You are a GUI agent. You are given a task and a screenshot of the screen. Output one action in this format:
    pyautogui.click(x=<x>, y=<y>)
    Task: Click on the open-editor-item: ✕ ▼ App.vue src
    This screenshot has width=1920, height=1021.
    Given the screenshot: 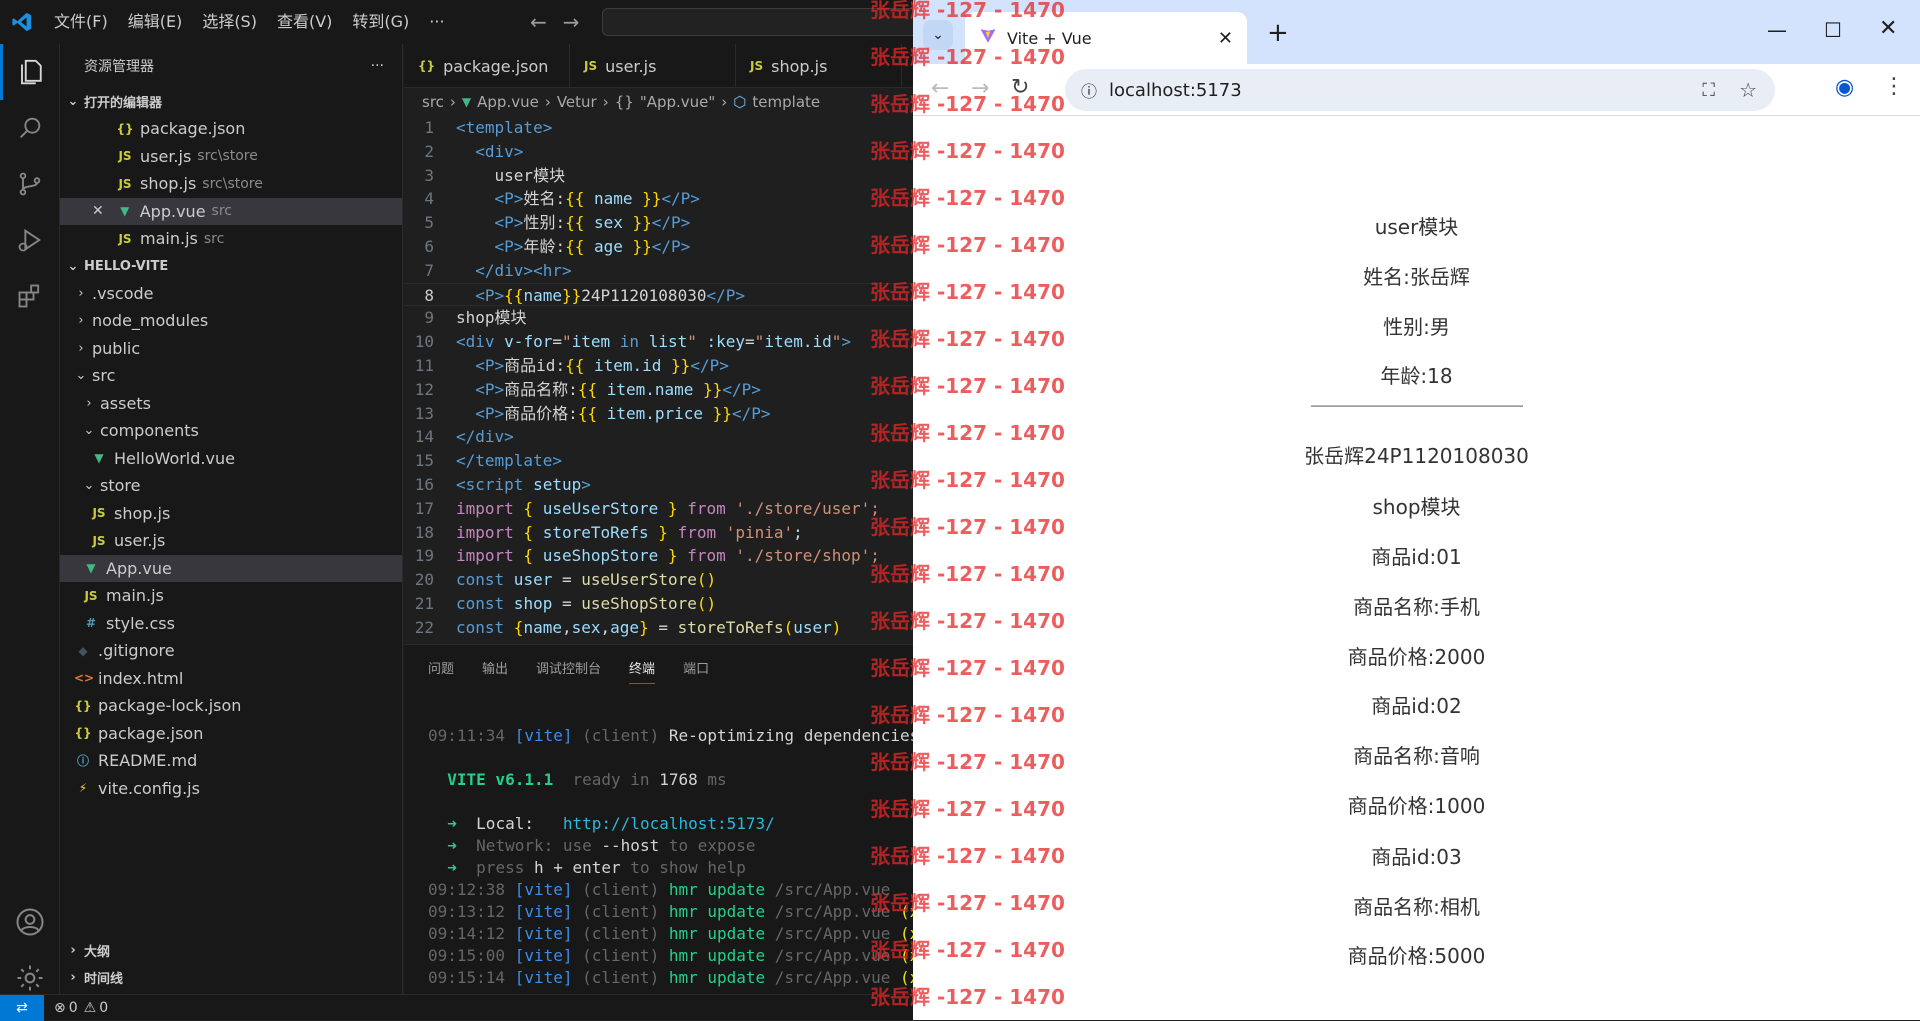 What is the action you would take?
    pyautogui.click(x=231, y=211)
    